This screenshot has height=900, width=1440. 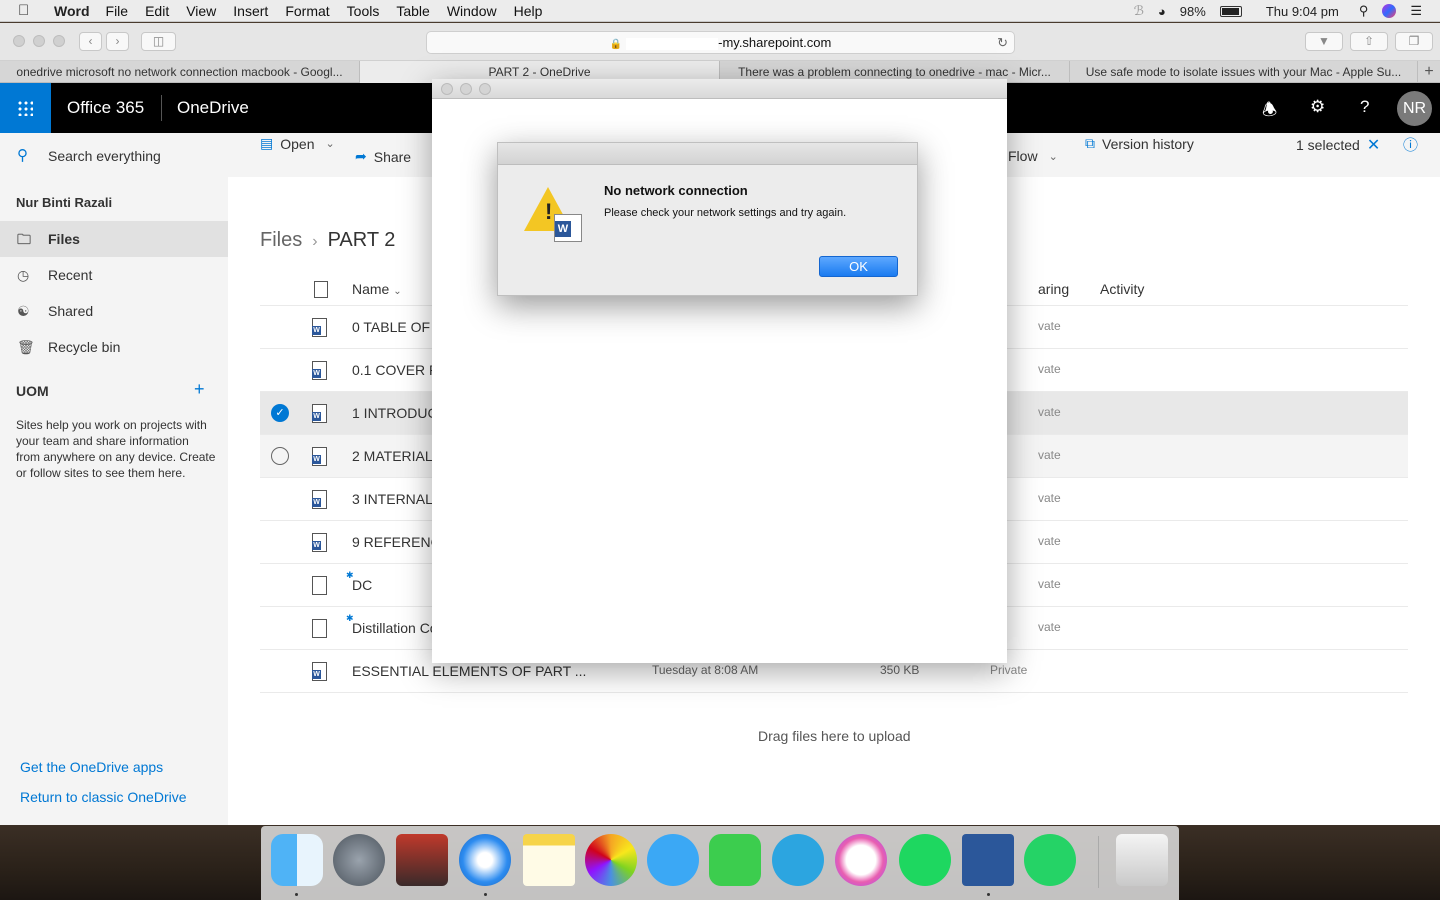 I want to click on notification-center-icon: ☰, so click(x=1416, y=11).